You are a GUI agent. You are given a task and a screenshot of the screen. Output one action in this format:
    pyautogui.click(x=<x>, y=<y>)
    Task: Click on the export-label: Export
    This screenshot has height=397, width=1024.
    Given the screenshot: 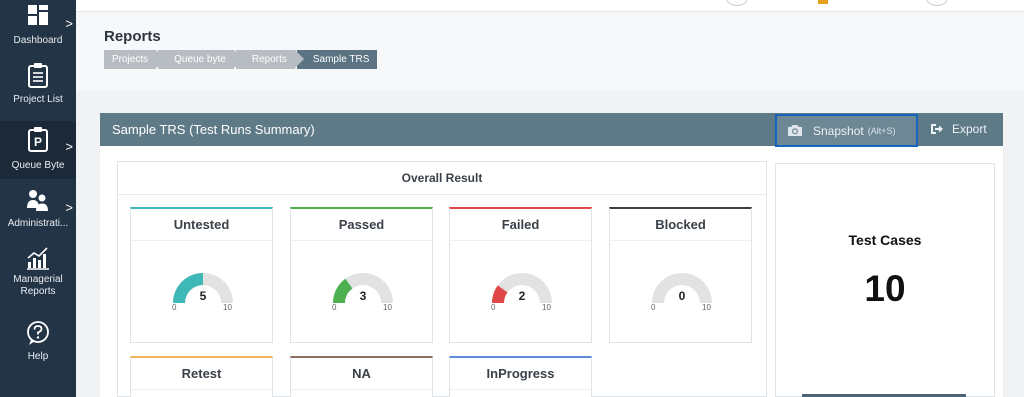 What is the action you would take?
    pyautogui.click(x=969, y=129)
    